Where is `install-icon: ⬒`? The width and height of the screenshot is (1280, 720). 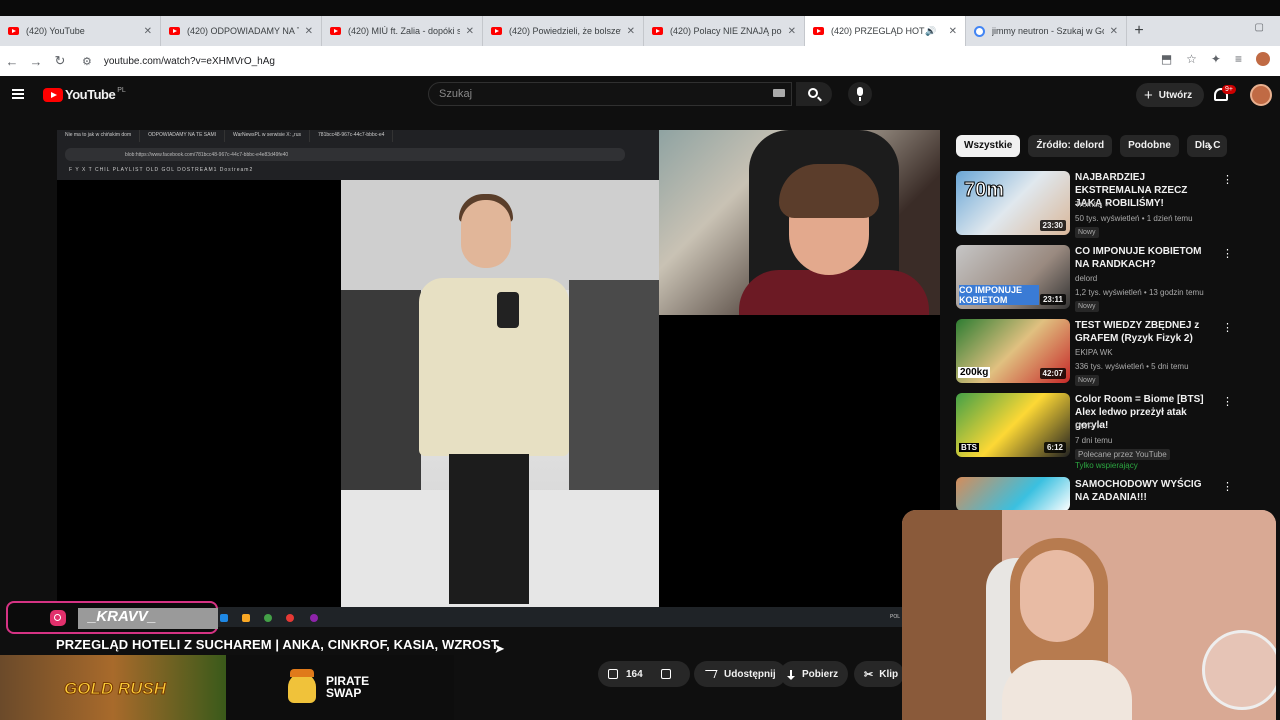 install-icon: ⬒ is located at coordinates (1166, 59).